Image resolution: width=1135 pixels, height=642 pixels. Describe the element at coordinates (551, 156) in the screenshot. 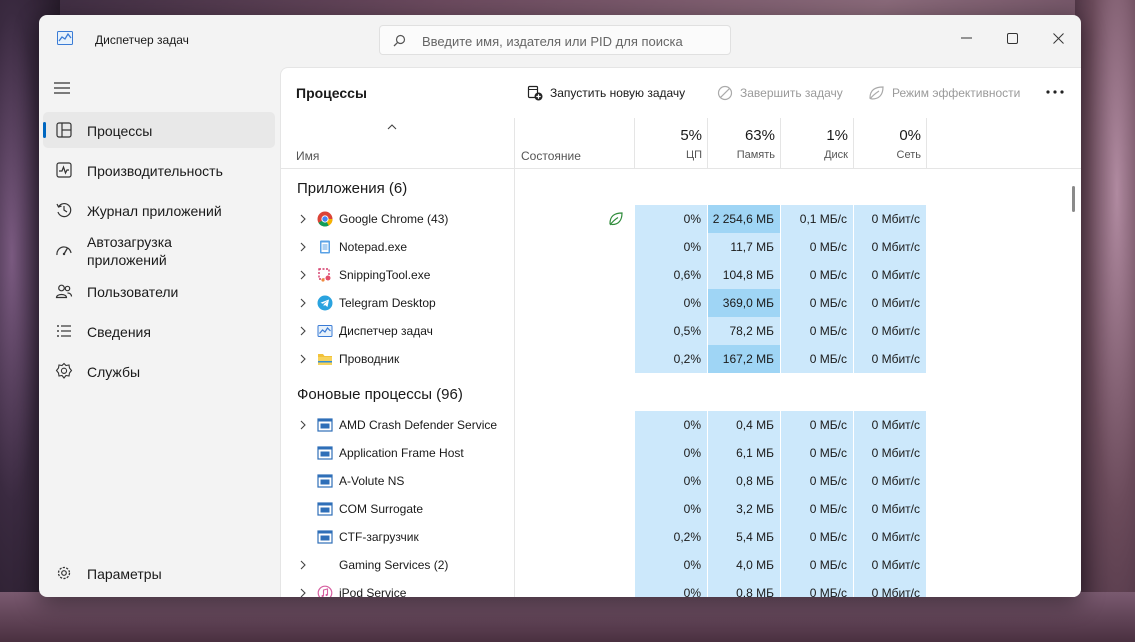

I see `column-header-status: Состояние` at that location.